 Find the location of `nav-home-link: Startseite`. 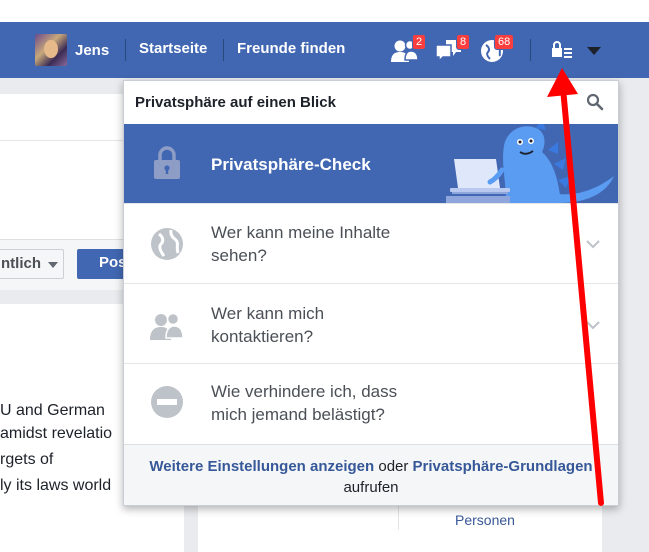

nav-home-link: Startseite is located at coordinates (173, 48).